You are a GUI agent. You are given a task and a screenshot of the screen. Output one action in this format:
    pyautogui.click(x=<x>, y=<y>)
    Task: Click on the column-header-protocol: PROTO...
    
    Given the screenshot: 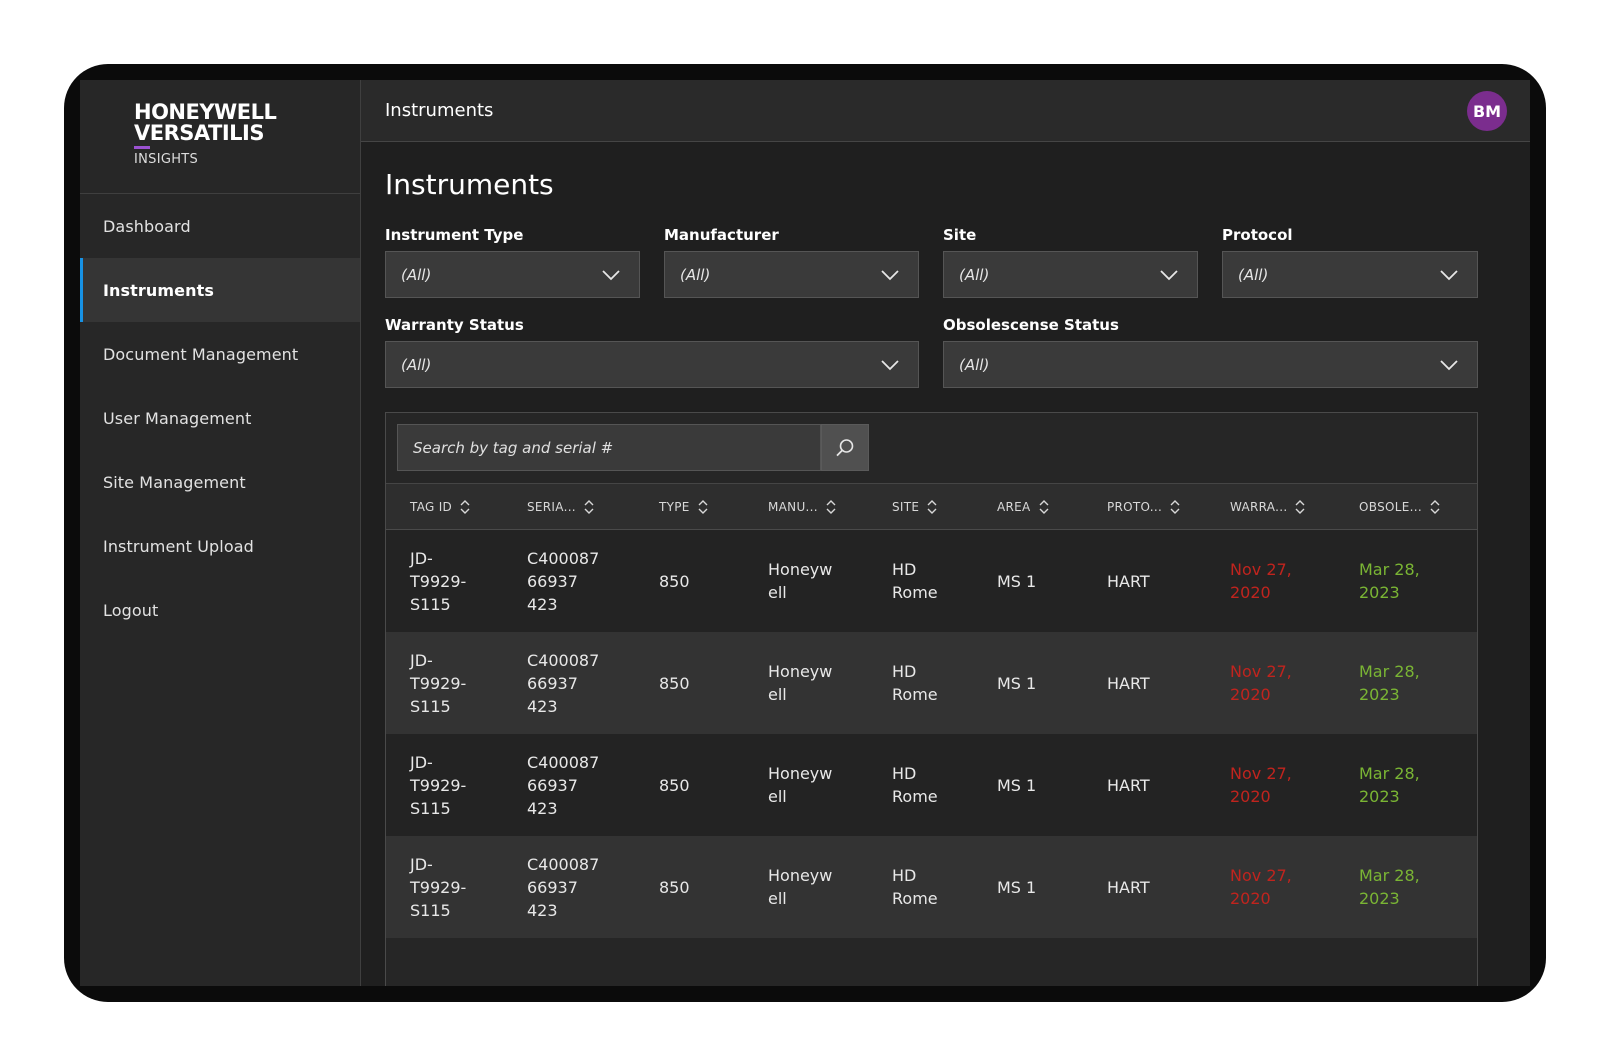 What is the action you would take?
    pyautogui.click(x=1143, y=507)
    